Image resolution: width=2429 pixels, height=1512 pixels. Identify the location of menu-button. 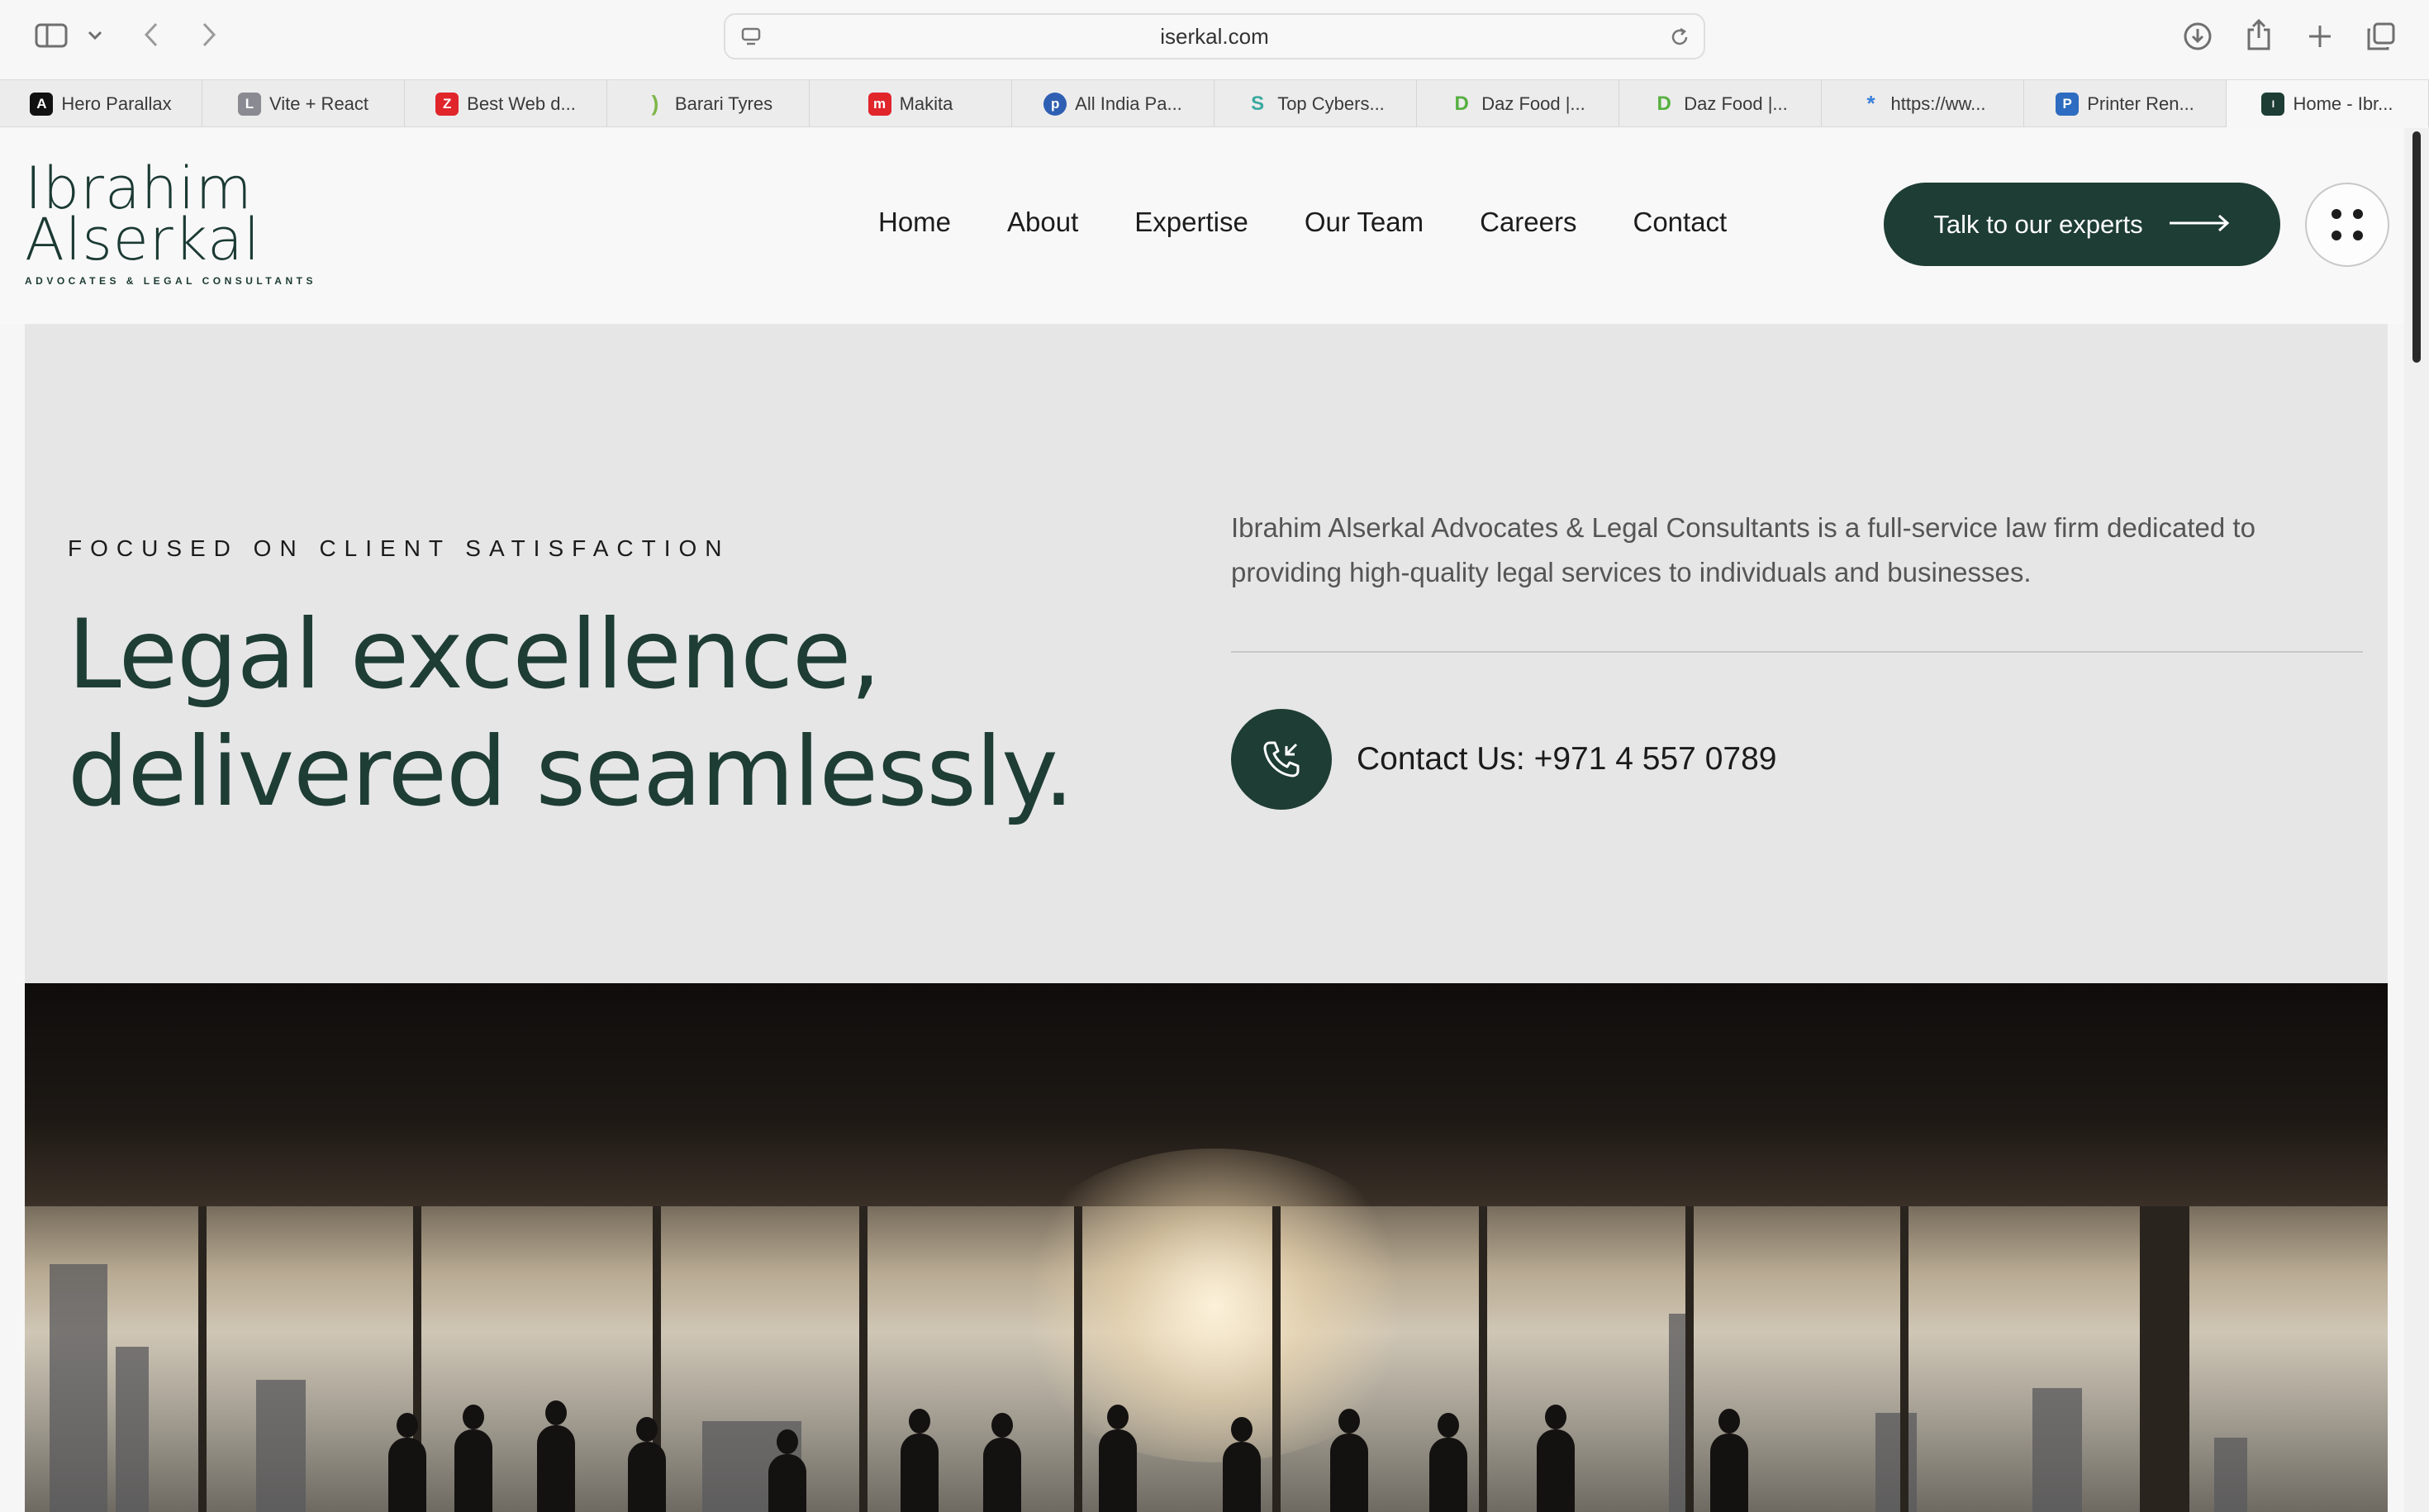
(2347, 225).